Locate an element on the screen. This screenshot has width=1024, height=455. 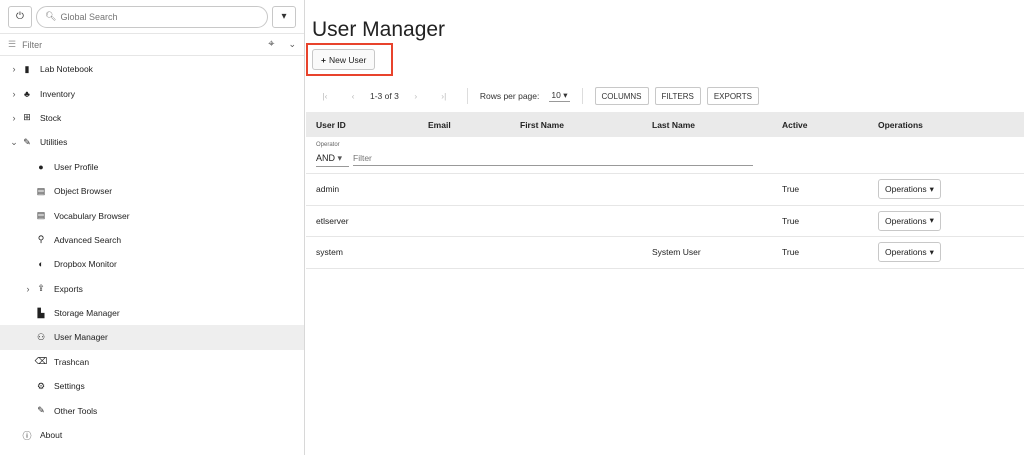
sidebar-item-user-manager: ⚇ User Manager is located at coordinates (152, 337).